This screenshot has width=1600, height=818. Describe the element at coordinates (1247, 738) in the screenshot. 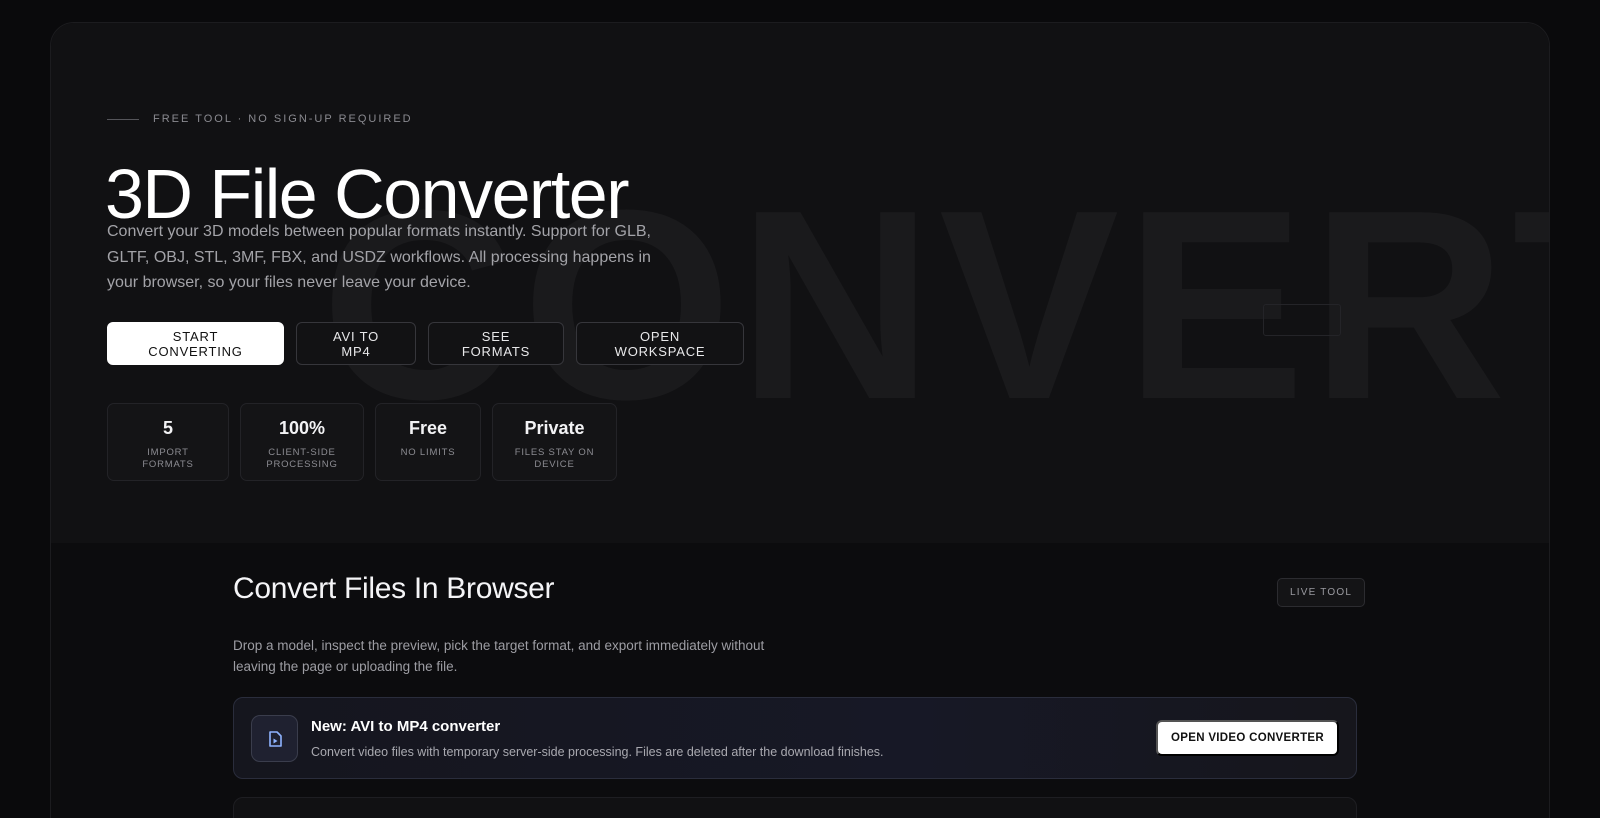

I see `open-video-converter-button: OPEN VIDEO CONVERTER` at that location.